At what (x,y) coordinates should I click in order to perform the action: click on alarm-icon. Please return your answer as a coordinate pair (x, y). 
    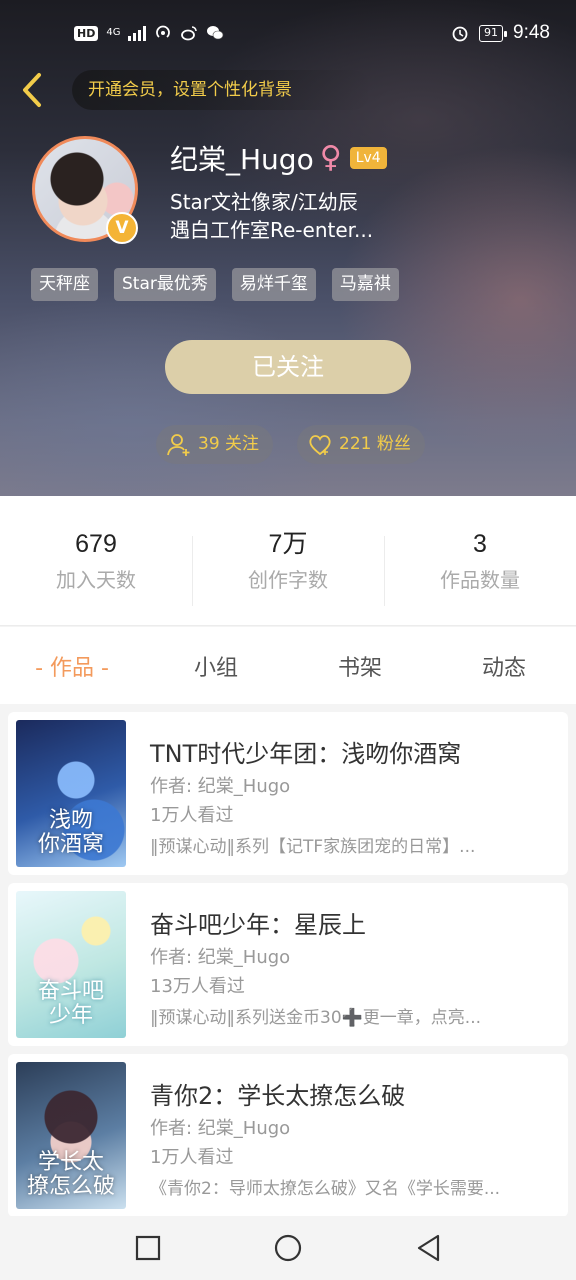
    Looking at the image, I should click on (460, 34).